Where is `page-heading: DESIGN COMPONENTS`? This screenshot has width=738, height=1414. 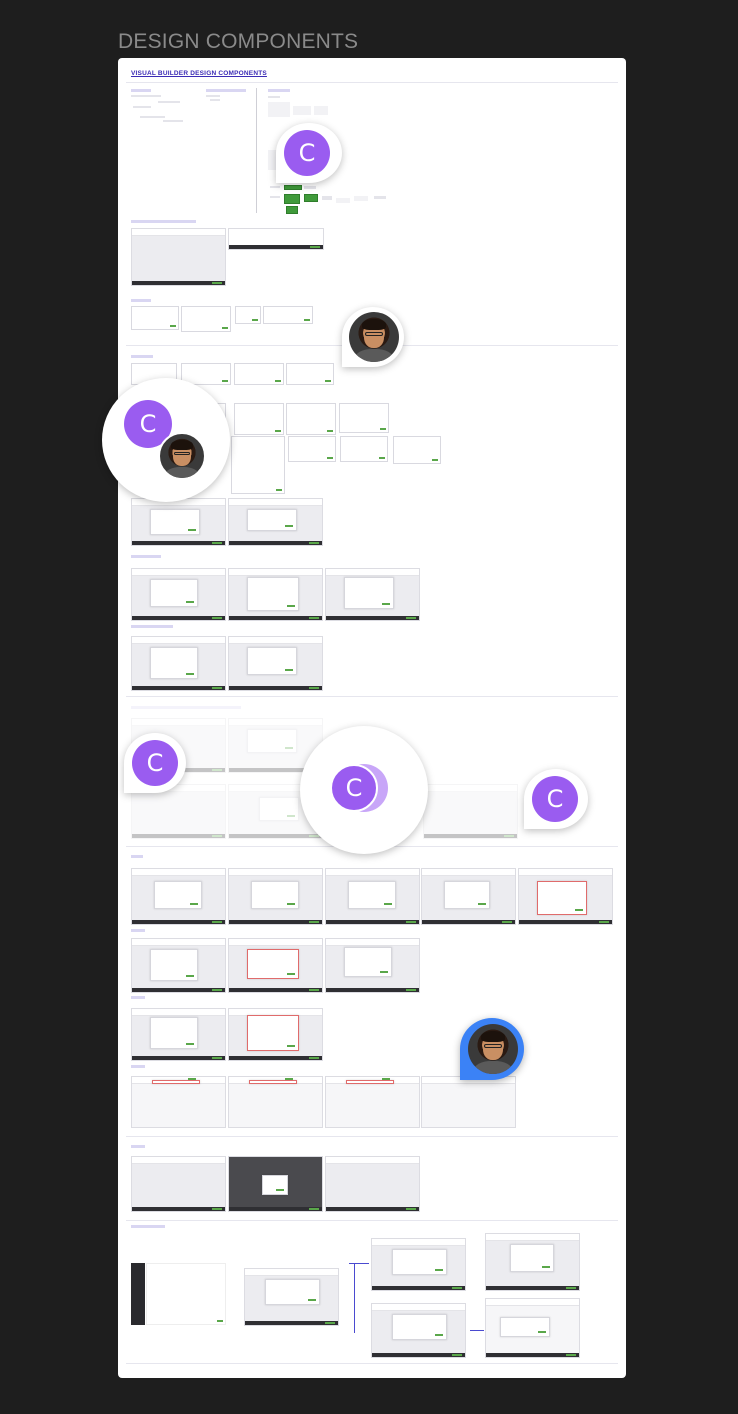
page-heading: DESIGN COMPONENTS is located at coordinates (238, 41).